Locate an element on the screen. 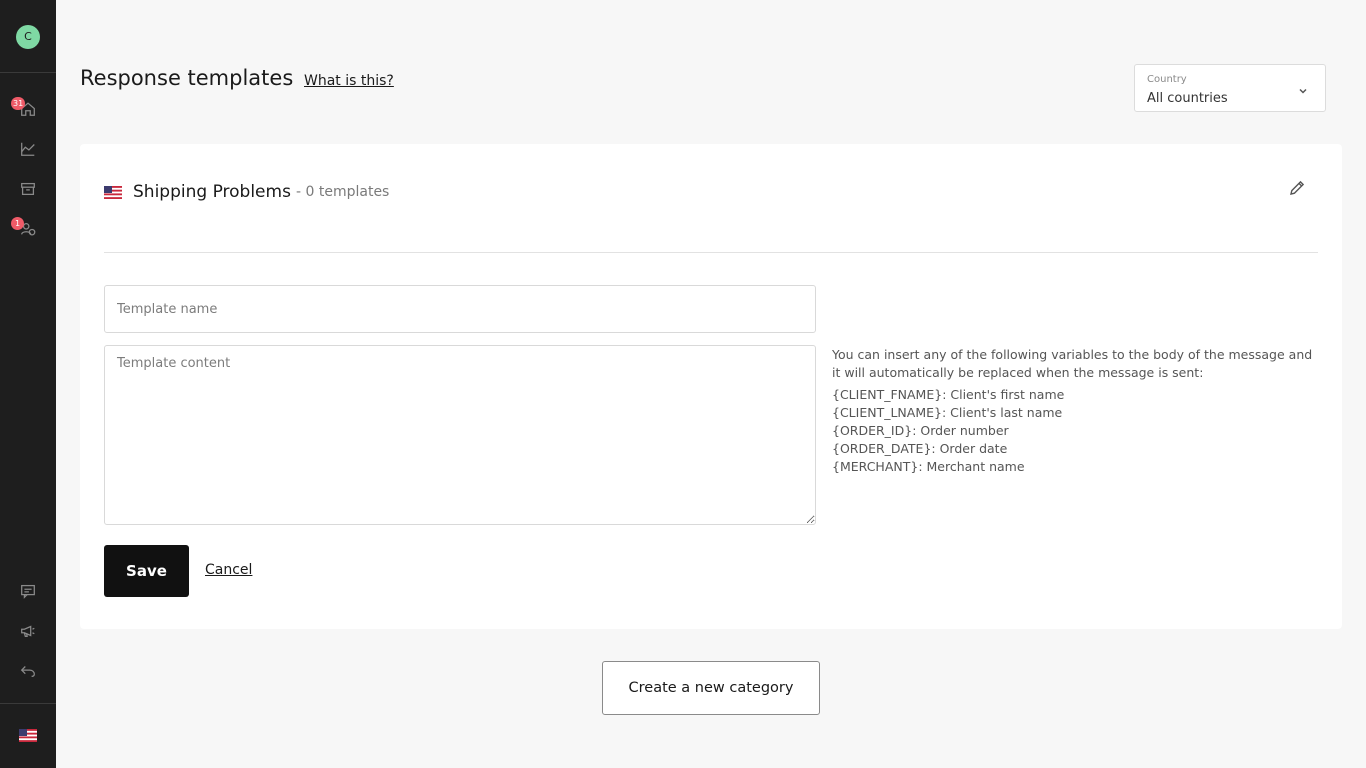 Image resolution: width=1366 pixels, height=768 pixels. home-badge: 31 is located at coordinates (18, 103).